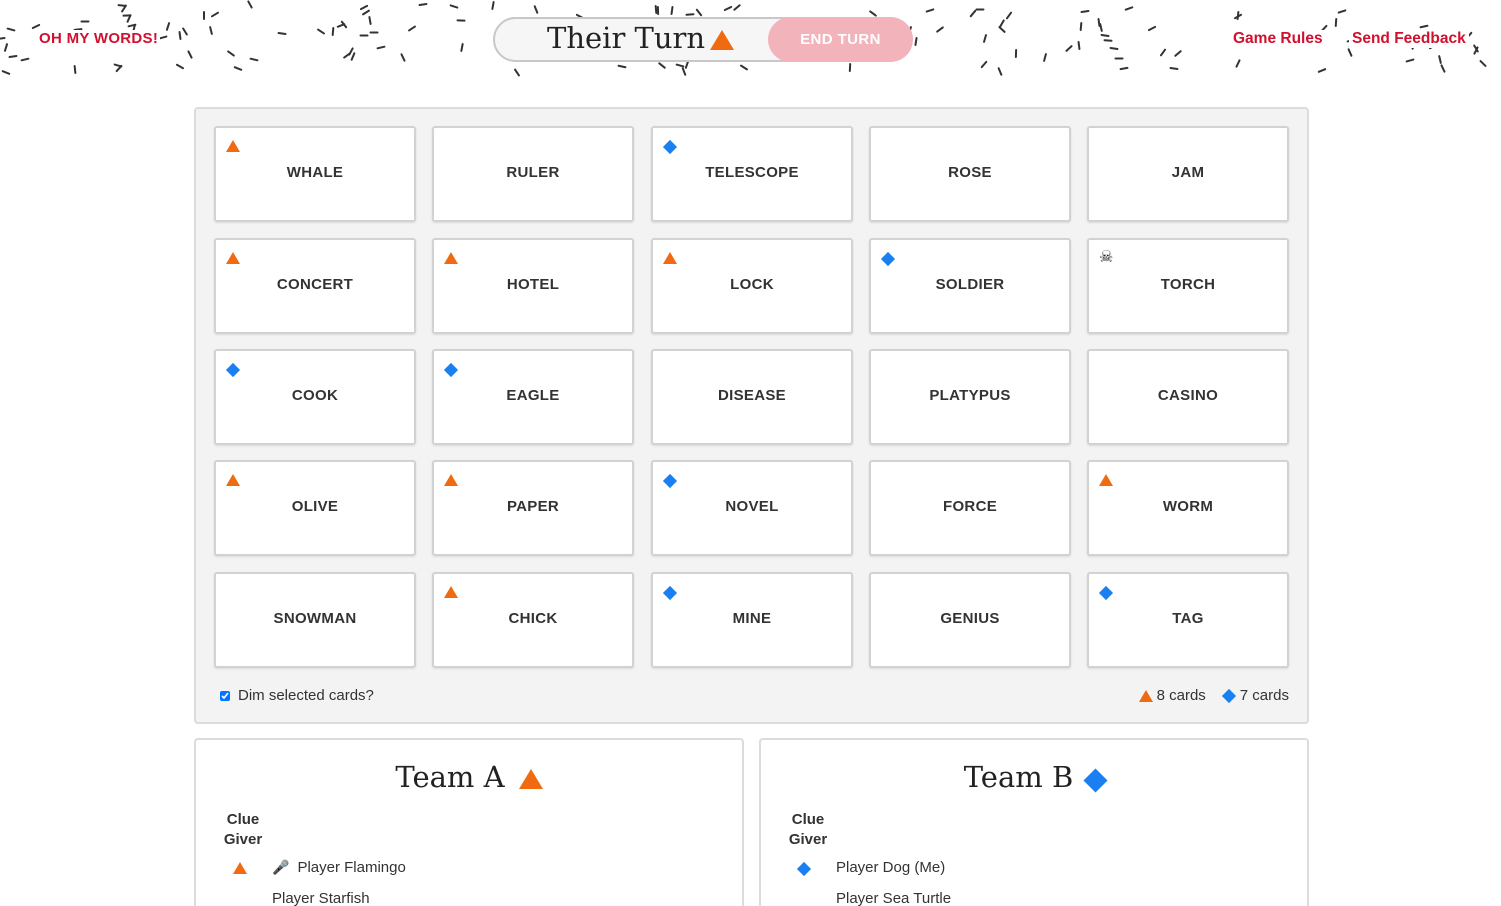 The image size is (1501, 906). I want to click on card-word: MINE, so click(752, 618).